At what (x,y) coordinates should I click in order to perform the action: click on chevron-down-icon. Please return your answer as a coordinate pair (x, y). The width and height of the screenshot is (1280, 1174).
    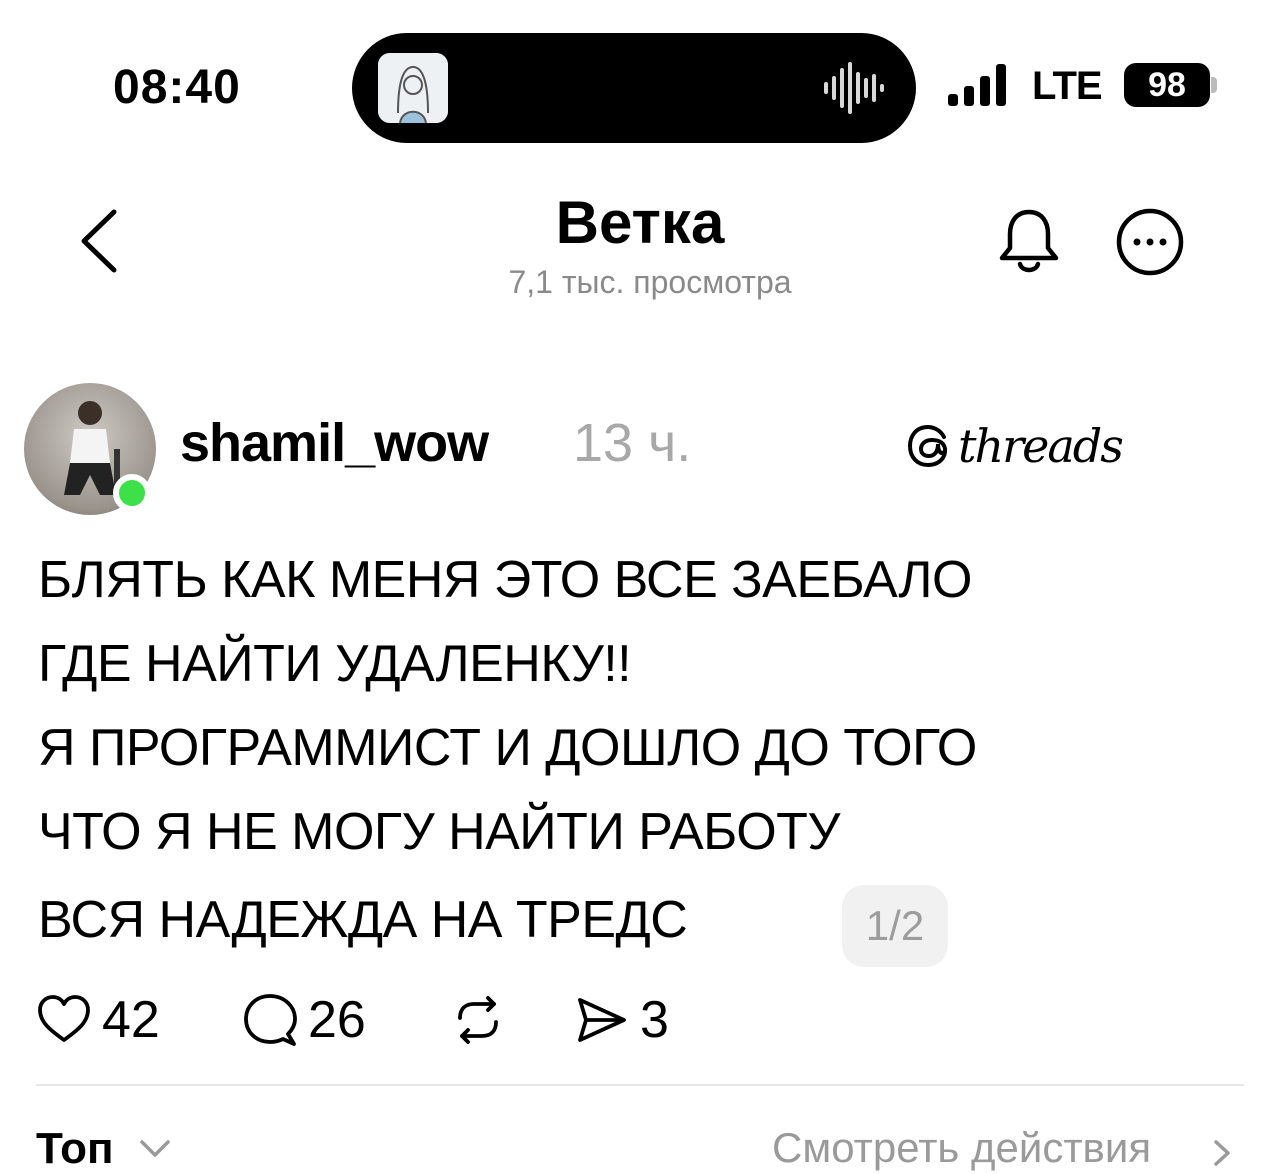
    Looking at the image, I should click on (155, 1149).